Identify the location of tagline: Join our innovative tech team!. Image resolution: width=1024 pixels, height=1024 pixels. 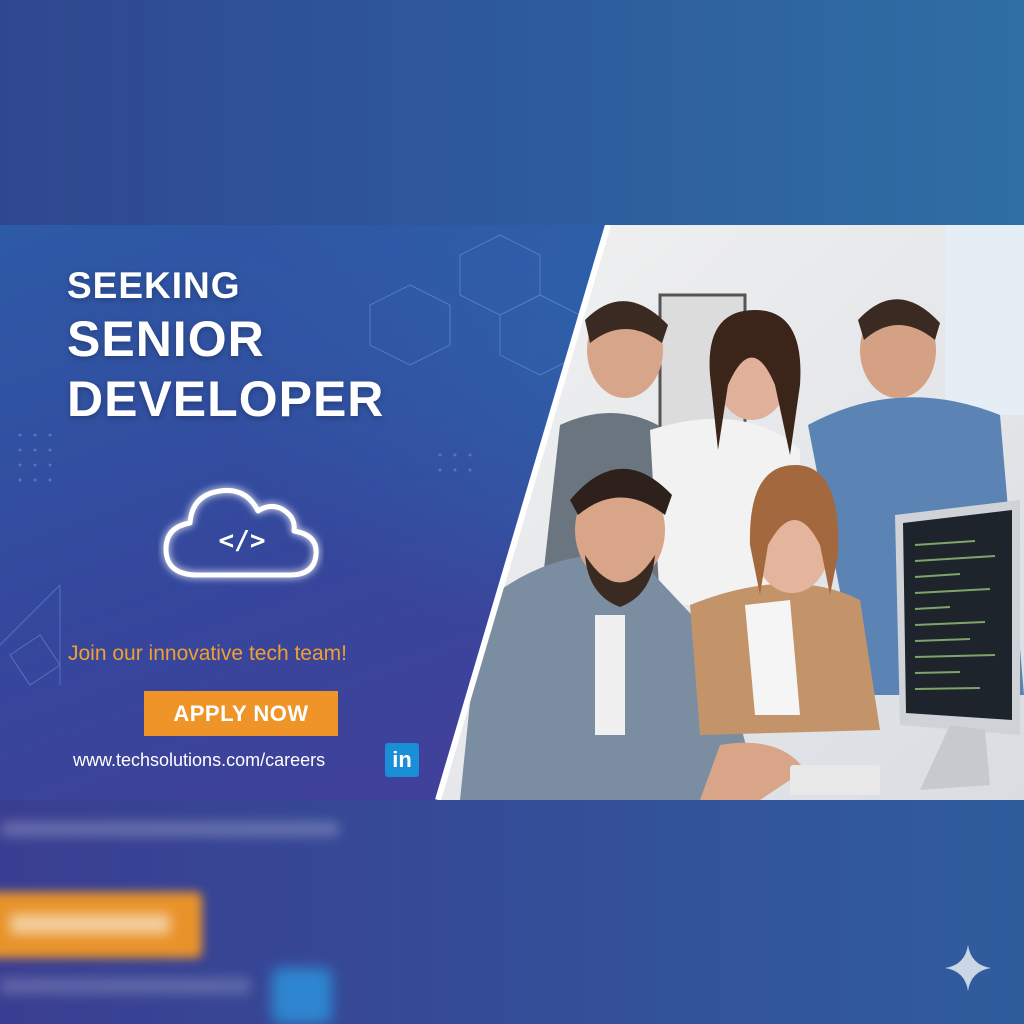
(207, 653).